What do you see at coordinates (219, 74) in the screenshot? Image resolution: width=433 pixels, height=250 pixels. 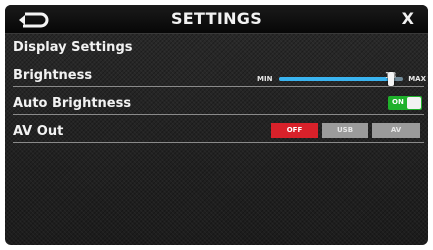 I see `brightness-row: Brightness MIN 18 MAX` at bounding box center [219, 74].